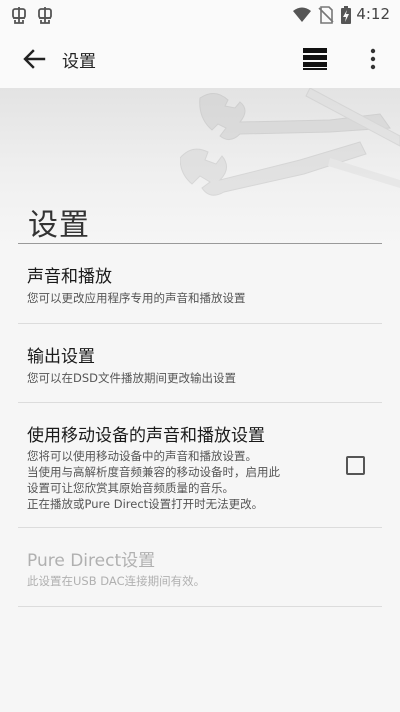  What do you see at coordinates (69, 277) in the screenshot?
I see `pref-title: 声音和播放` at bounding box center [69, 277].